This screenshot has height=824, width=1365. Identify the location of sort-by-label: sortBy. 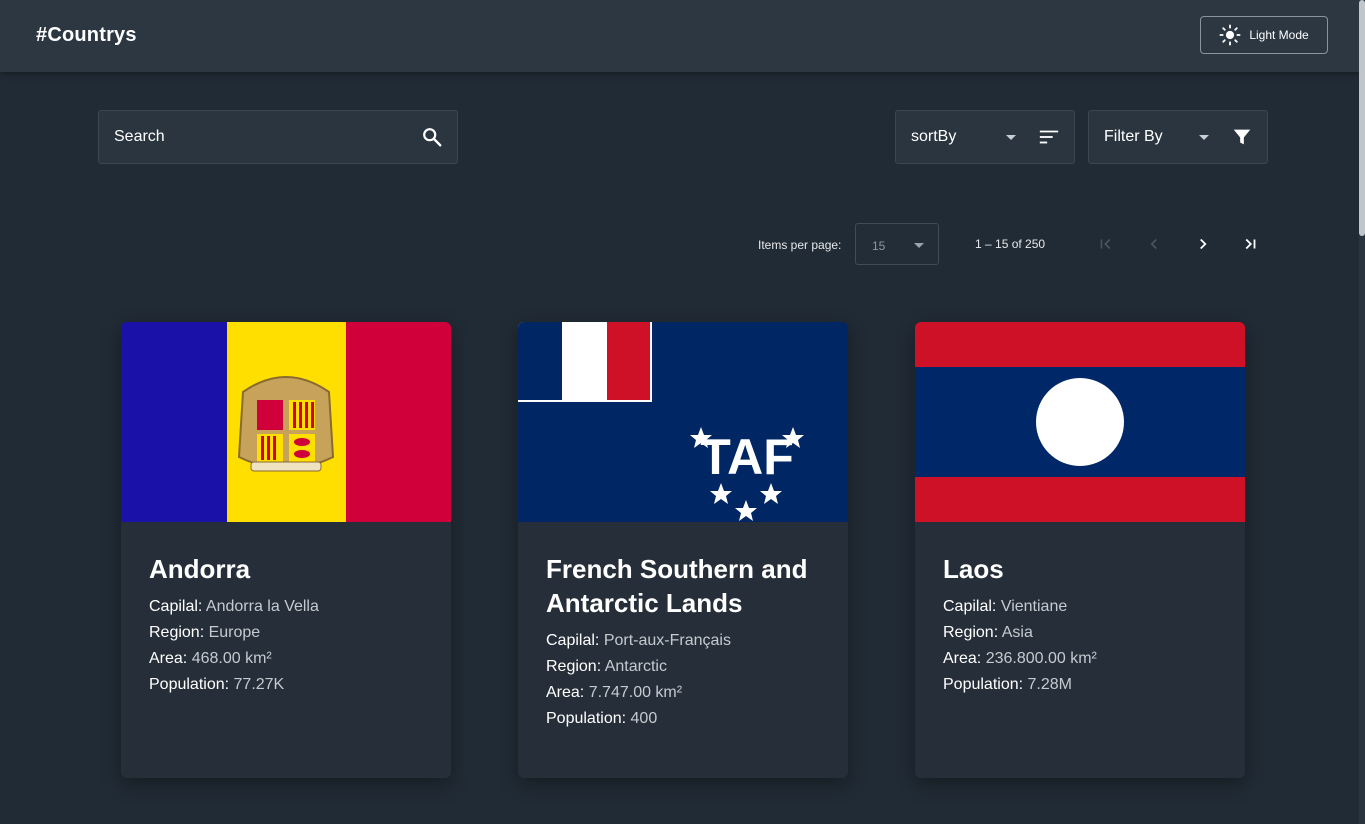
(934, 136).